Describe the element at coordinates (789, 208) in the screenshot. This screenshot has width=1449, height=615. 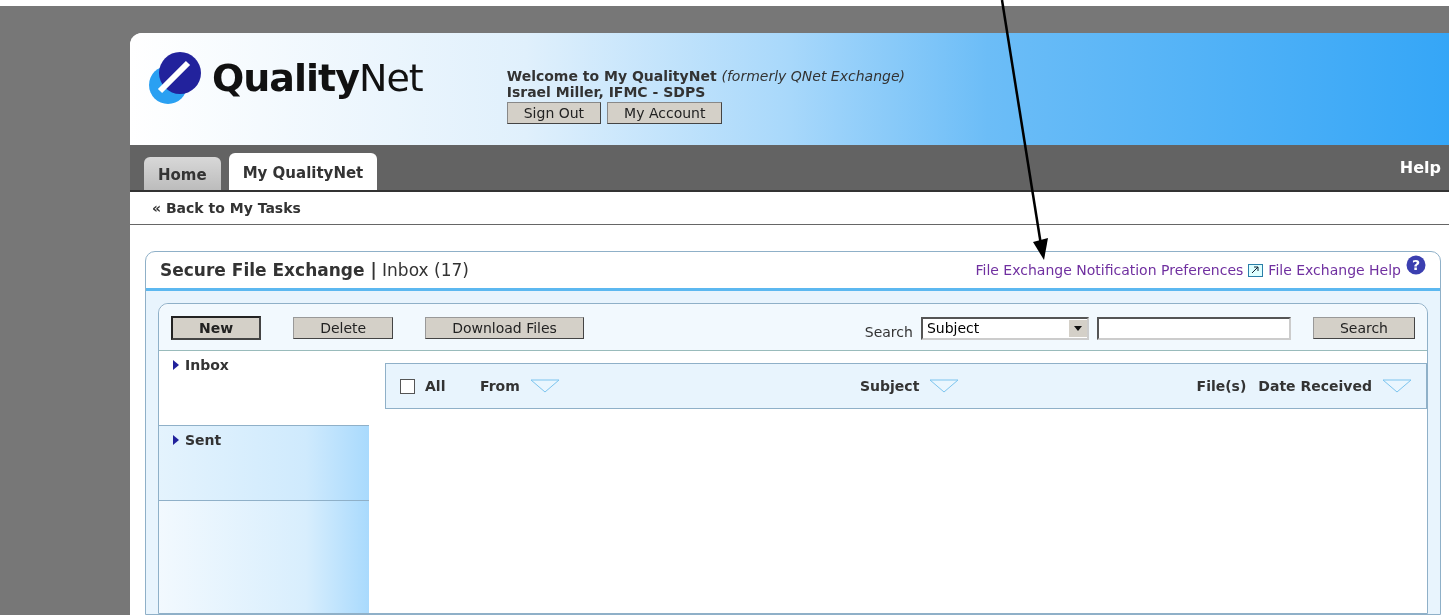
I see `back-link: « Back to My Tasks` at that location.